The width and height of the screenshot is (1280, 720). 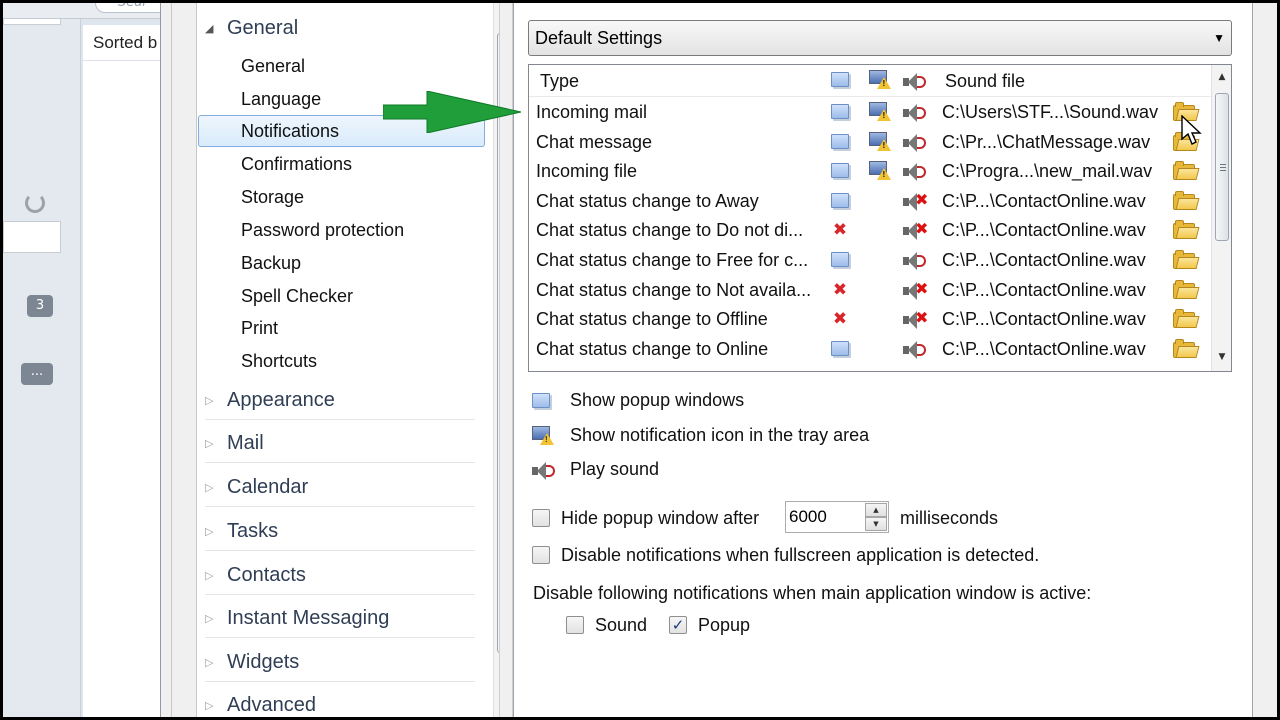 What do you see at coordinates (720, 435) in the screenshot?
I see `legend-tray-label: Show notification icon in the tray area` at bounding box center [720, 435].